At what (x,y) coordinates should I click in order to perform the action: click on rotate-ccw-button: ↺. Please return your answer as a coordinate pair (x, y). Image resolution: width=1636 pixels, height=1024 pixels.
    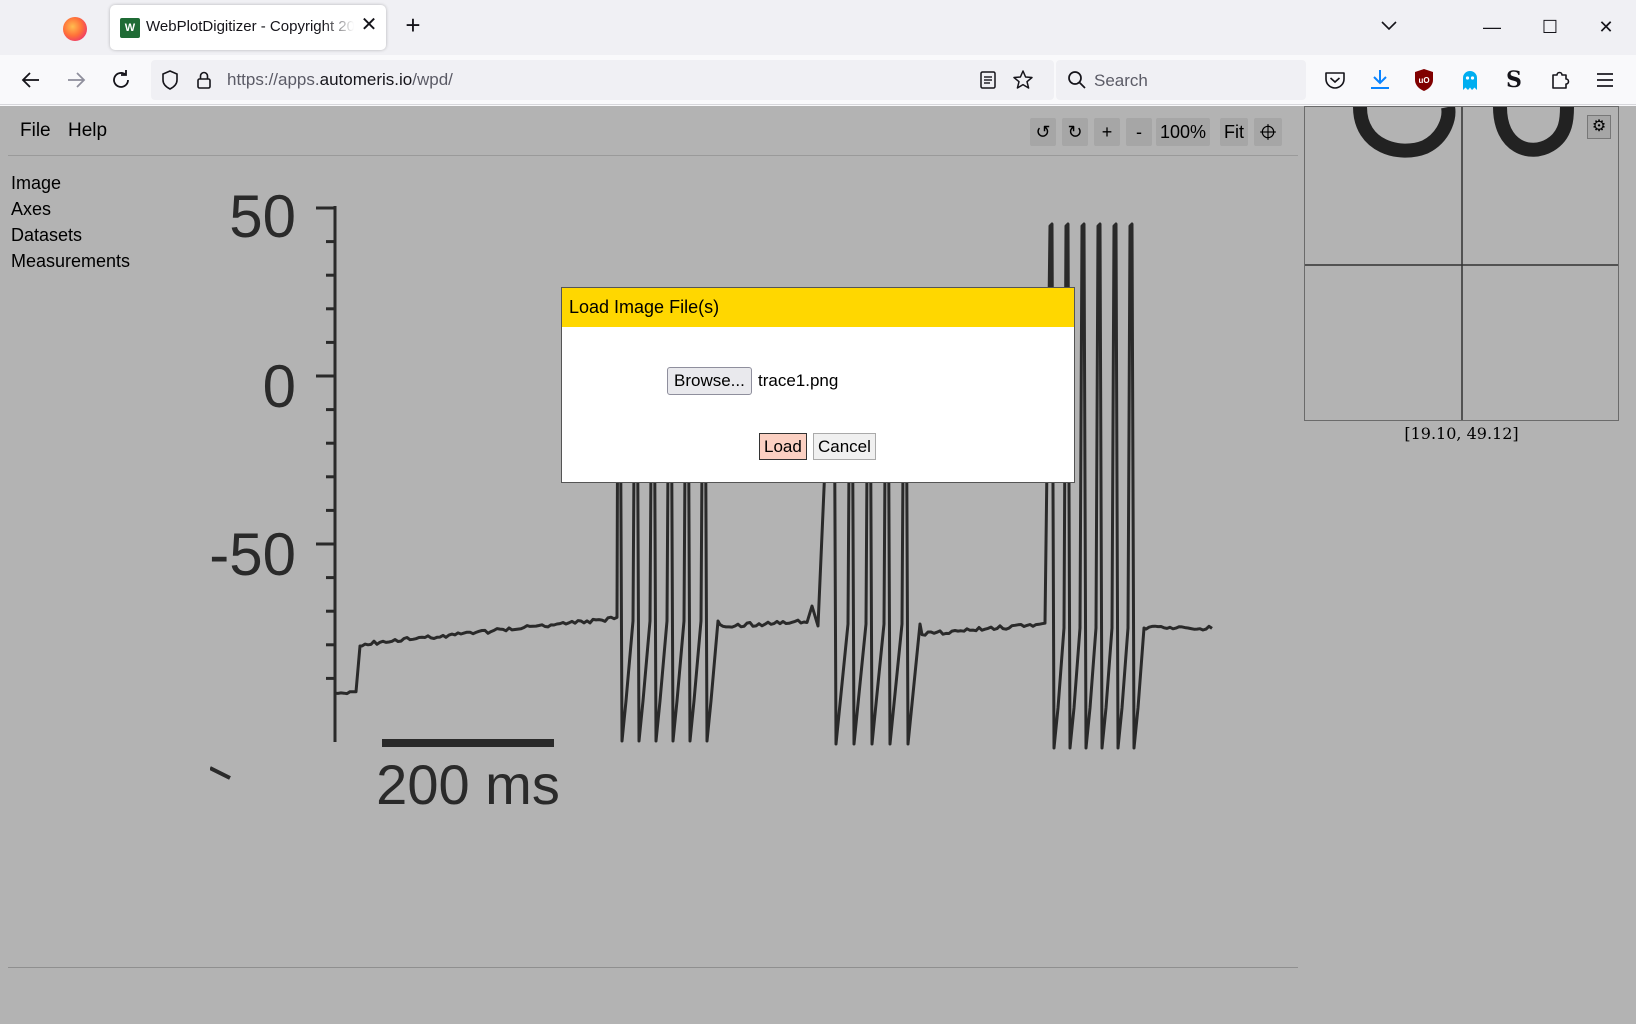
    Looking at the image, I should click on (1043, 132).